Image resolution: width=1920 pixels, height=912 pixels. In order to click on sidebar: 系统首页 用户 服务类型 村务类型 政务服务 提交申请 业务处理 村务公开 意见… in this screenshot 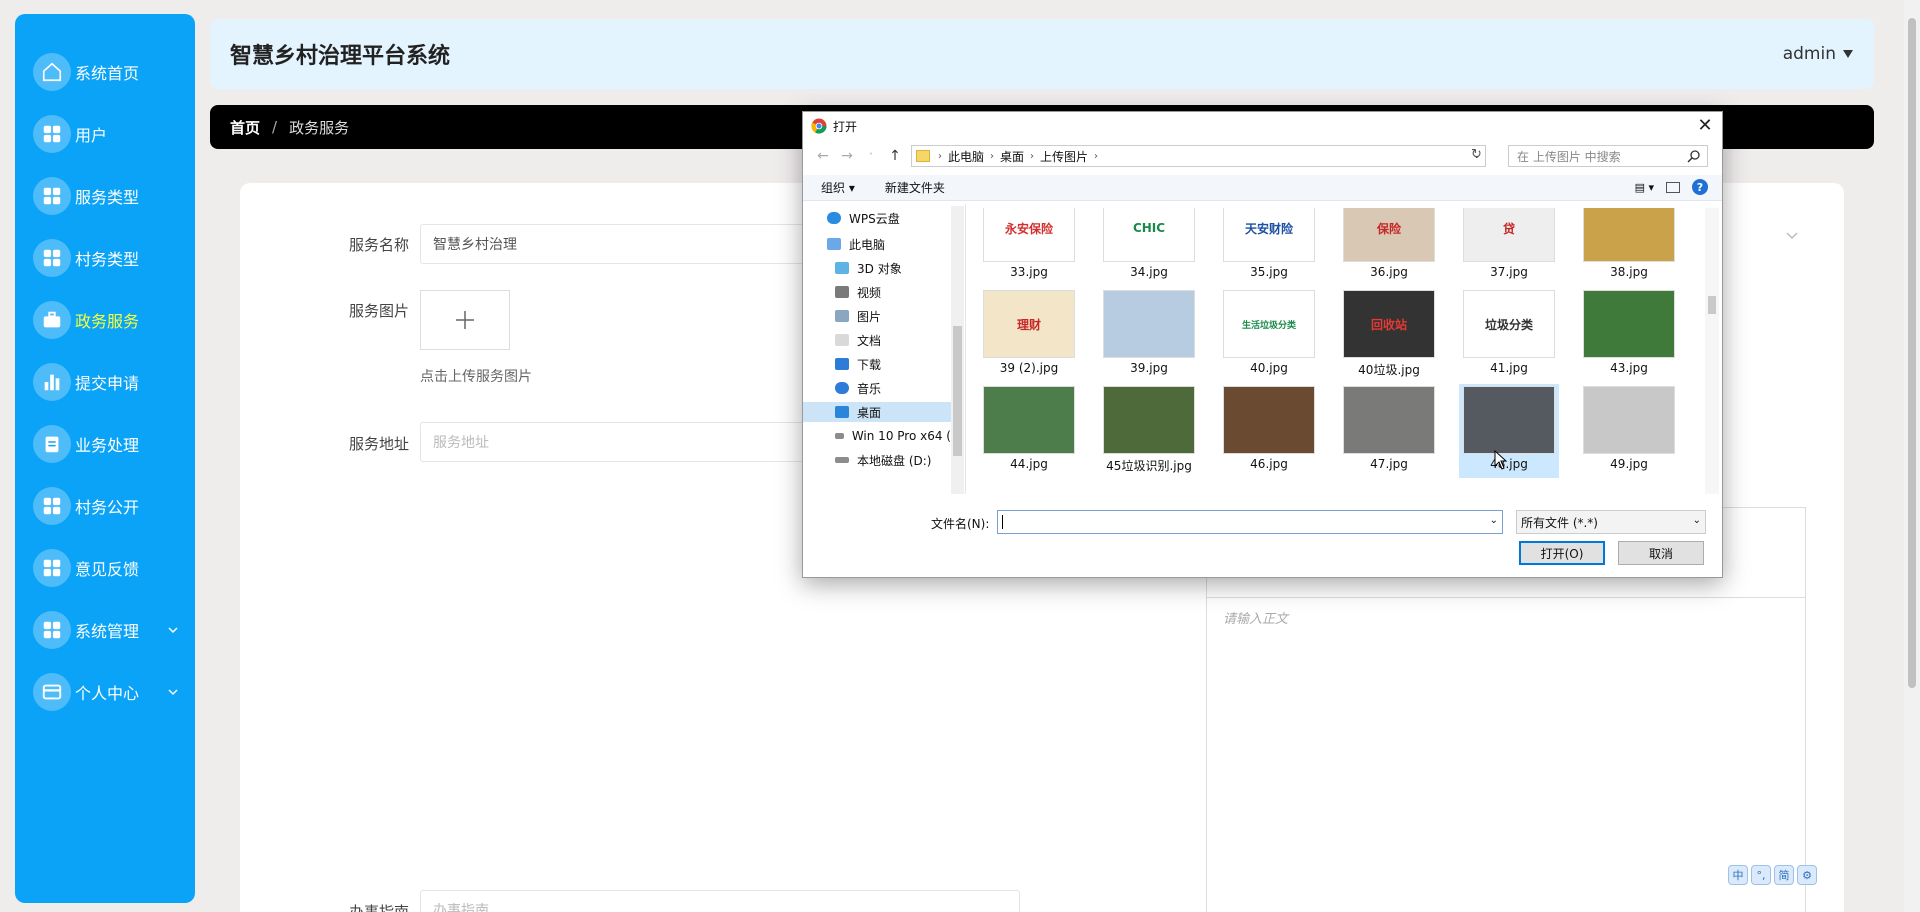, I will do `click(105, 458)`.